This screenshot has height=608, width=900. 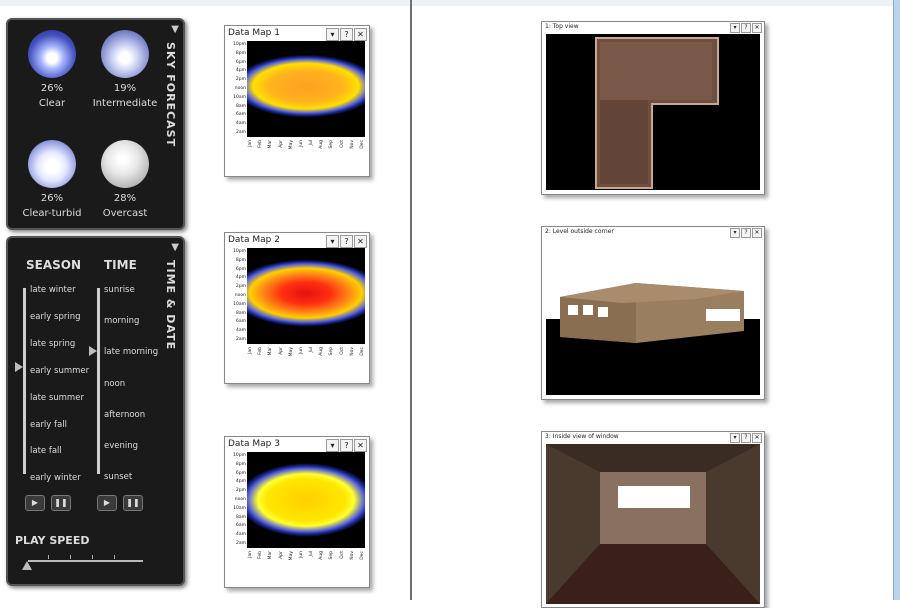 What do you see at coordinates (53, 290) in the screenshot?
I see `season-option: late winter` at bounding box center [53, 290].